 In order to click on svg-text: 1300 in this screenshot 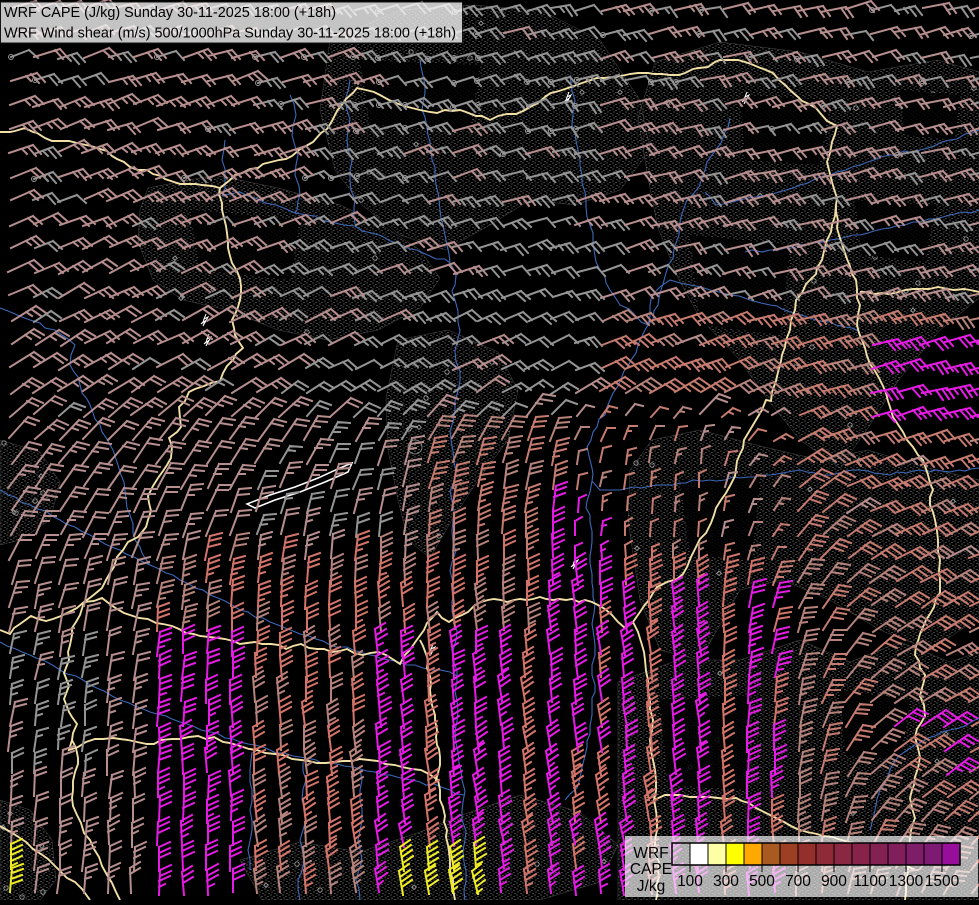, I will do `click(906, 881)`.